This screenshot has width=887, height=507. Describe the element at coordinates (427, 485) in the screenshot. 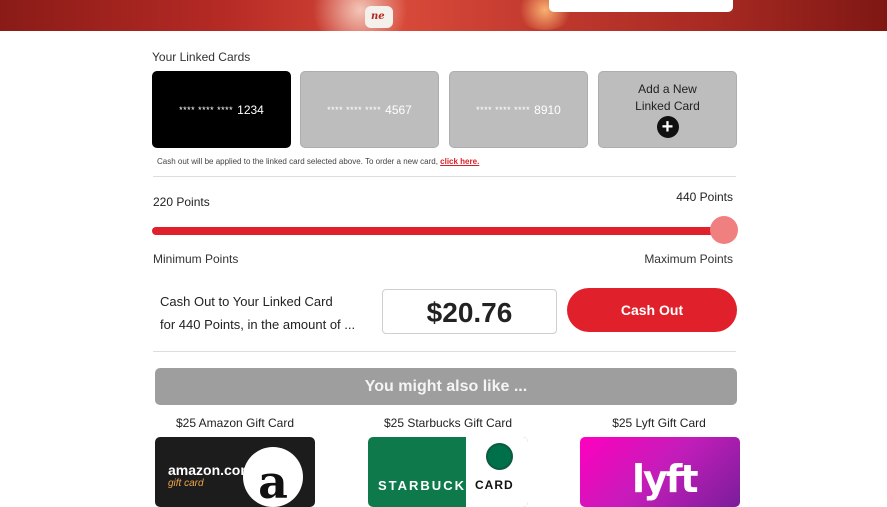

I see `starbucks-brand-text: STARBUCKS` at that location.